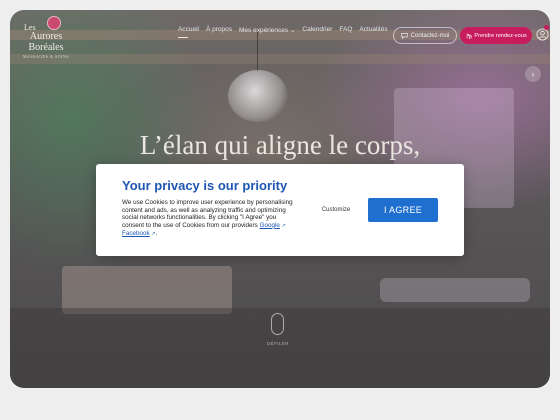 This screenshot has width=560, height=420. I want to click on brand-logo: Les Aurores Boréales MASSAGES & SOINS, so click(46, 41).